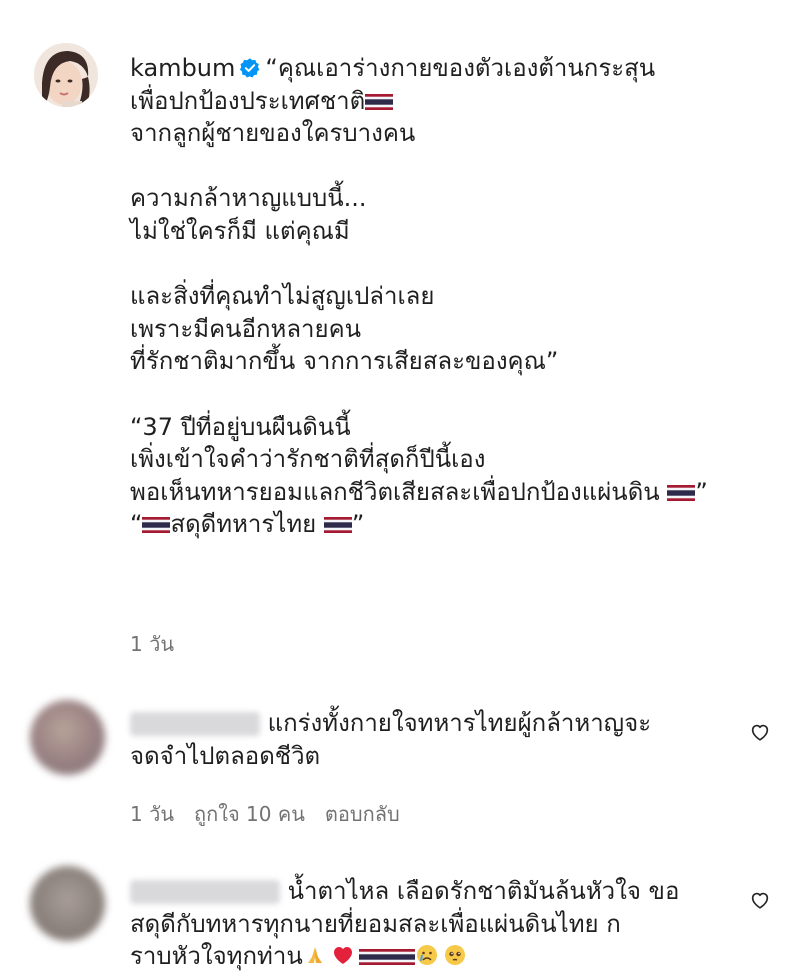  I want to click on reply-1-likes: ถูกใจ 10 คน, so click(249, 814).